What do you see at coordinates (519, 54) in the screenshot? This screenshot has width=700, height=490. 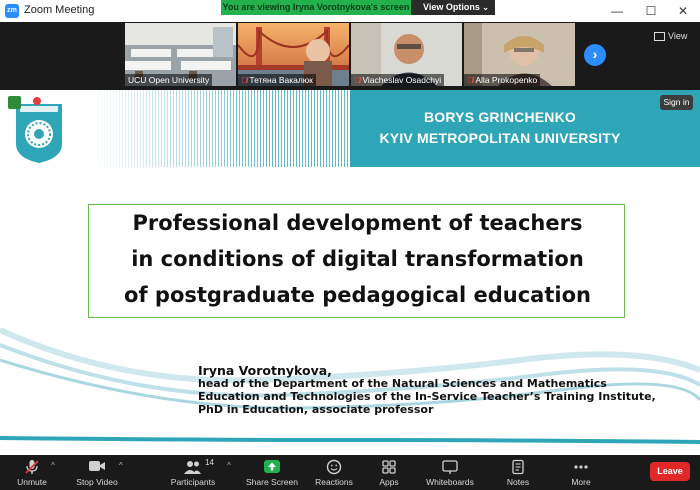 I see `video-tile: 🎙̸ Alla Prokopenko` at bounding box center [519, 54].